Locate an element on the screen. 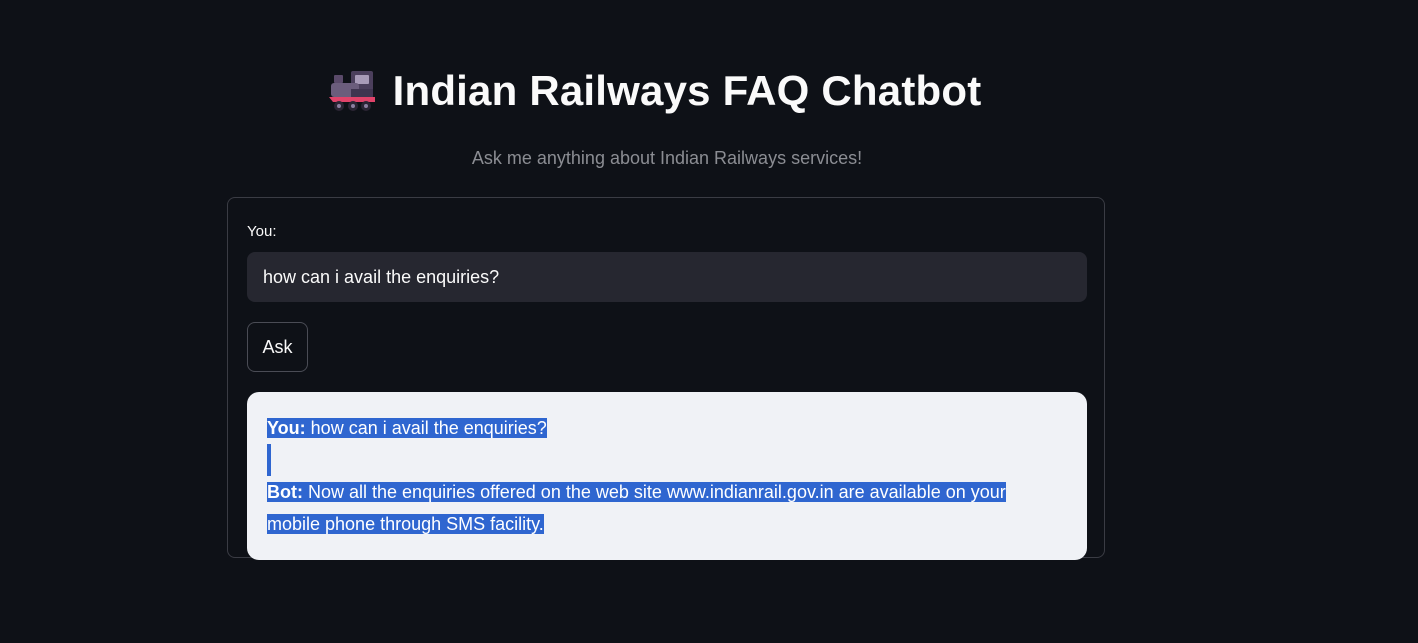 The image size is (1418, 643). message-separator is located at coordinates (667, 460).